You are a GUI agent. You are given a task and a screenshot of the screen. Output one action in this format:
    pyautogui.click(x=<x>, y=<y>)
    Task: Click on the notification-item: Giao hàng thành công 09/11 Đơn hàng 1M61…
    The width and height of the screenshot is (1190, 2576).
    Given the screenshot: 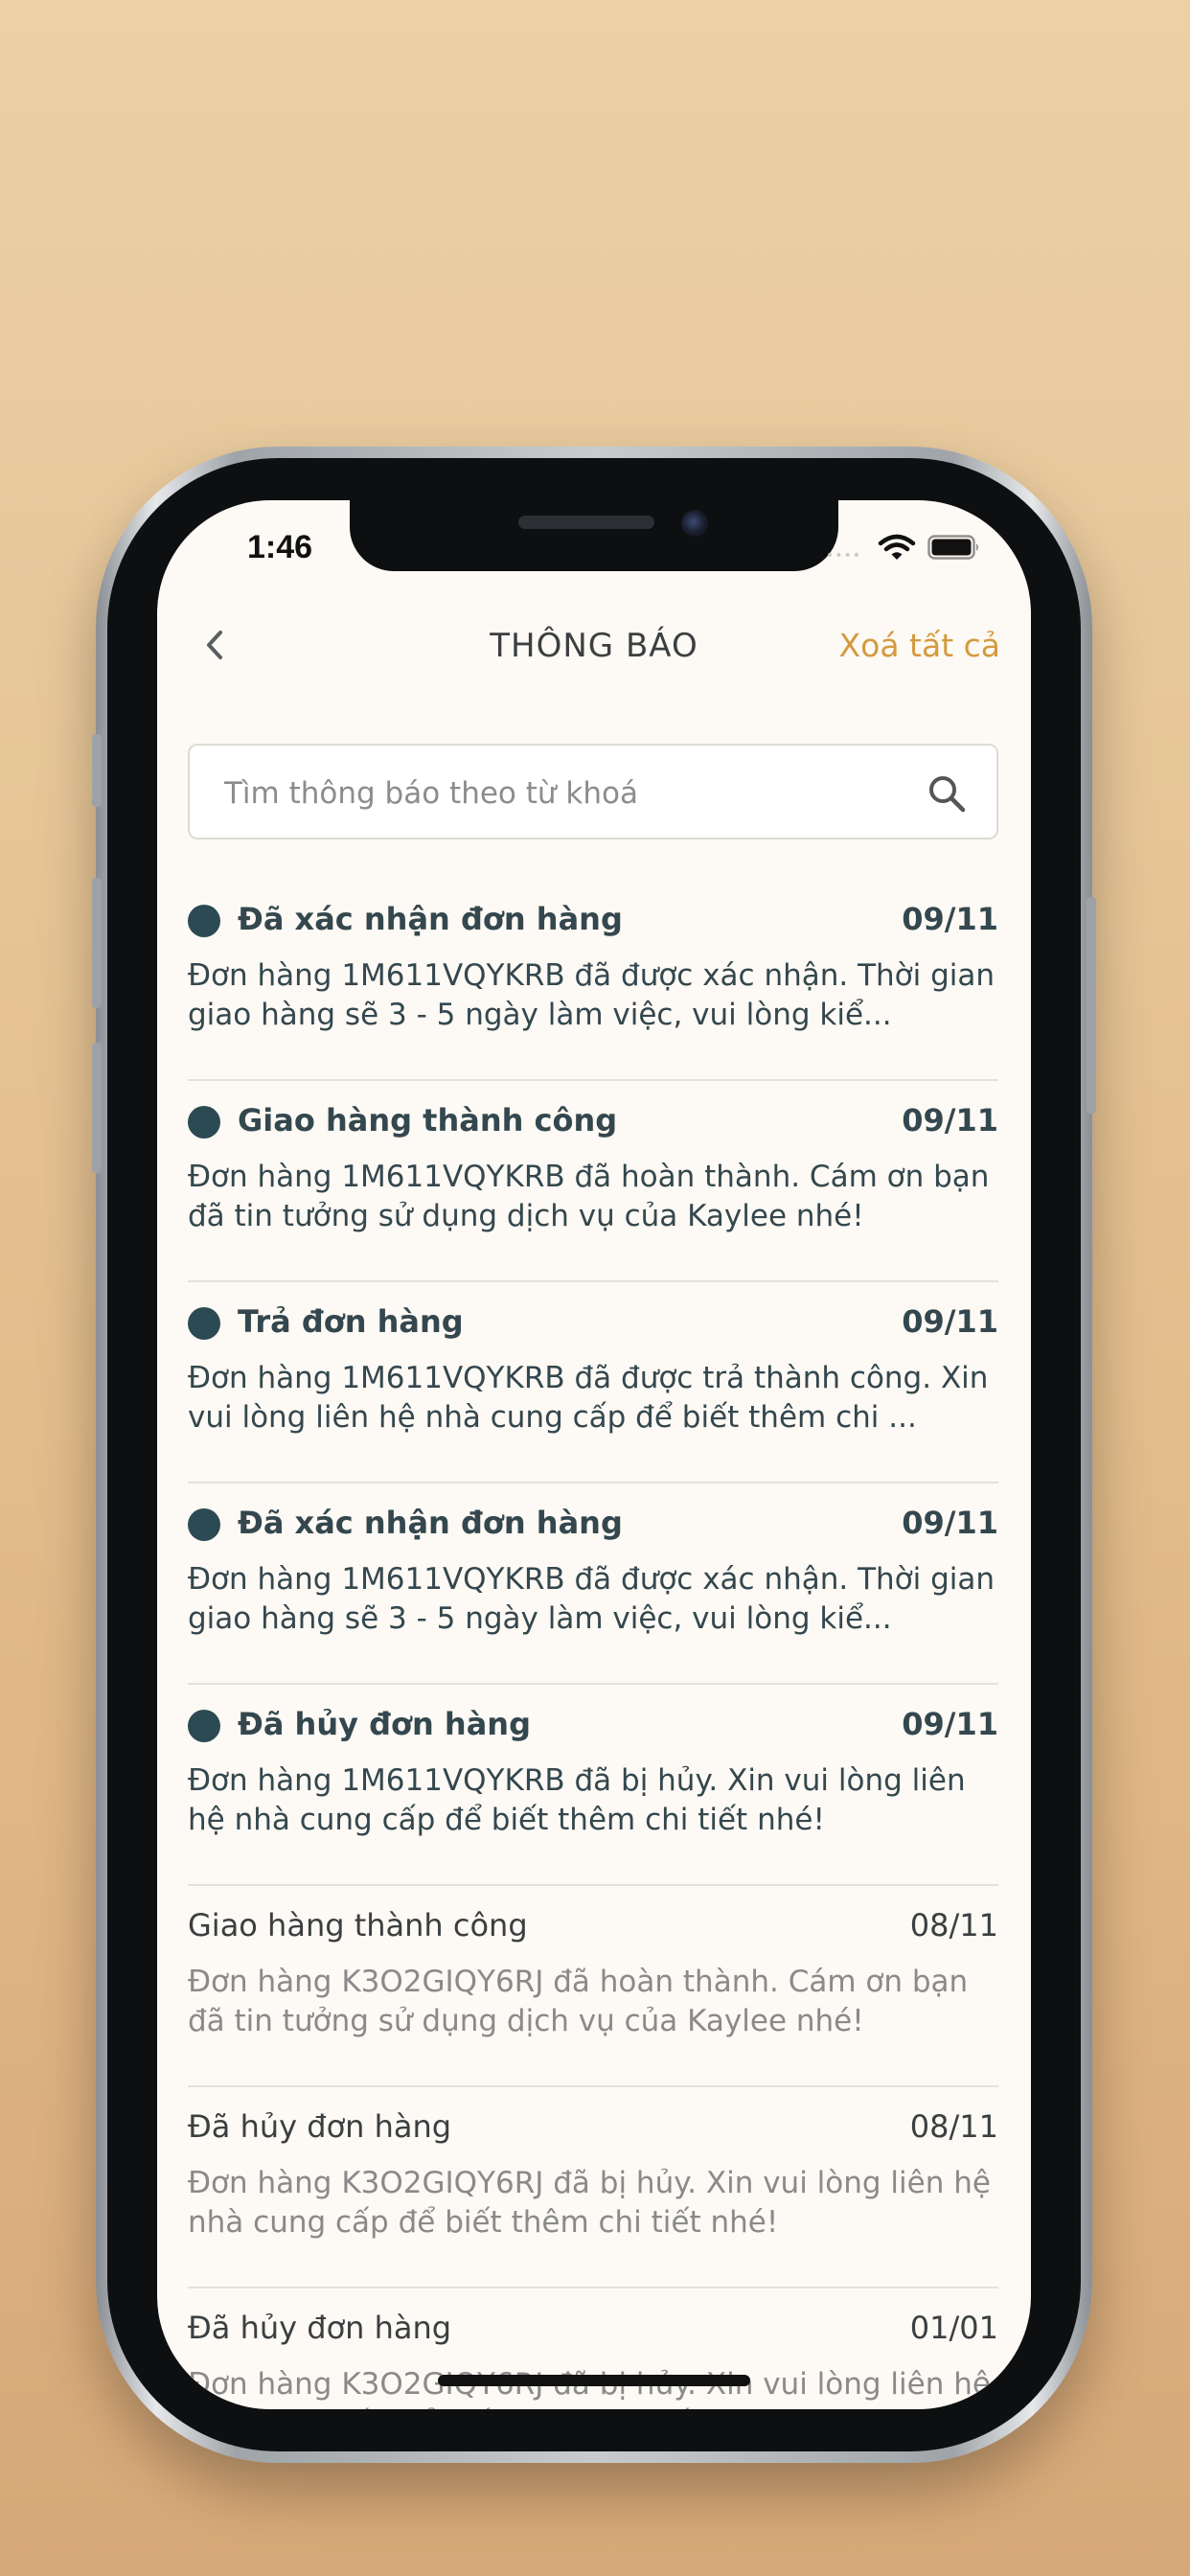 What is the action you would take?
    pyautogui.click(x=593, y=1182)
    